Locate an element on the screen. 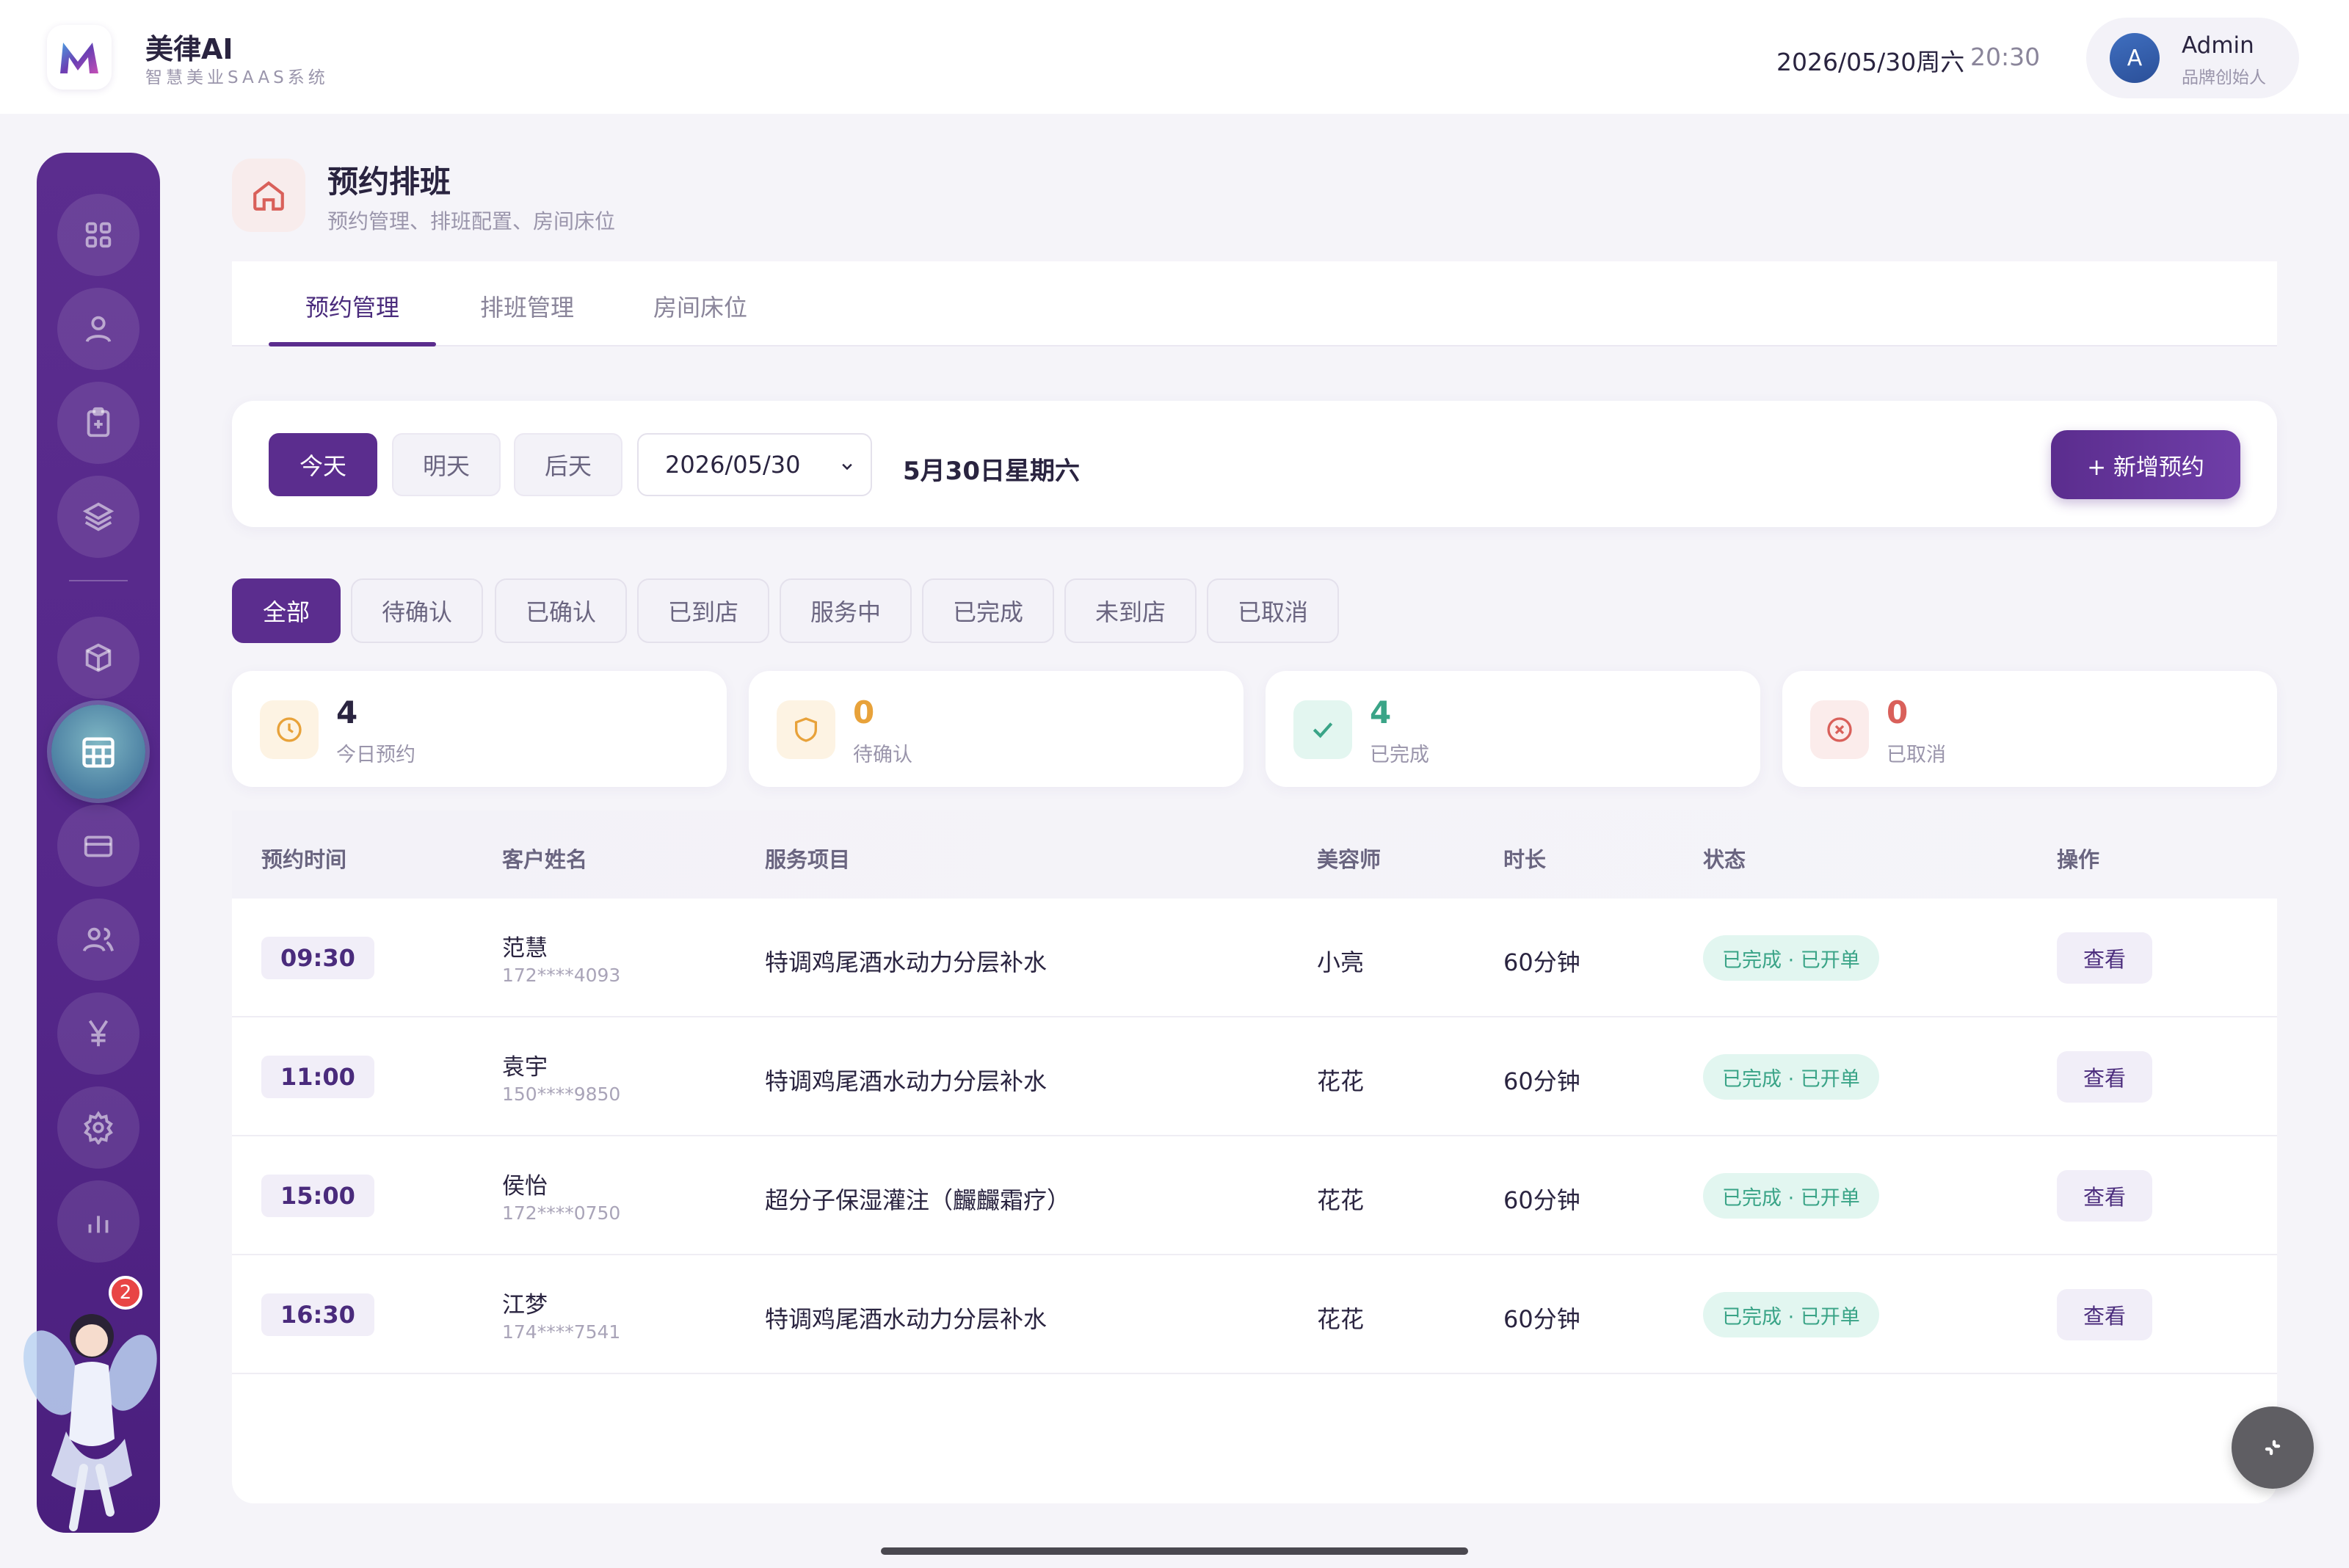 This screenshot has height=1568, width=2349. gear-icon is located at coordinates (98, 1127).